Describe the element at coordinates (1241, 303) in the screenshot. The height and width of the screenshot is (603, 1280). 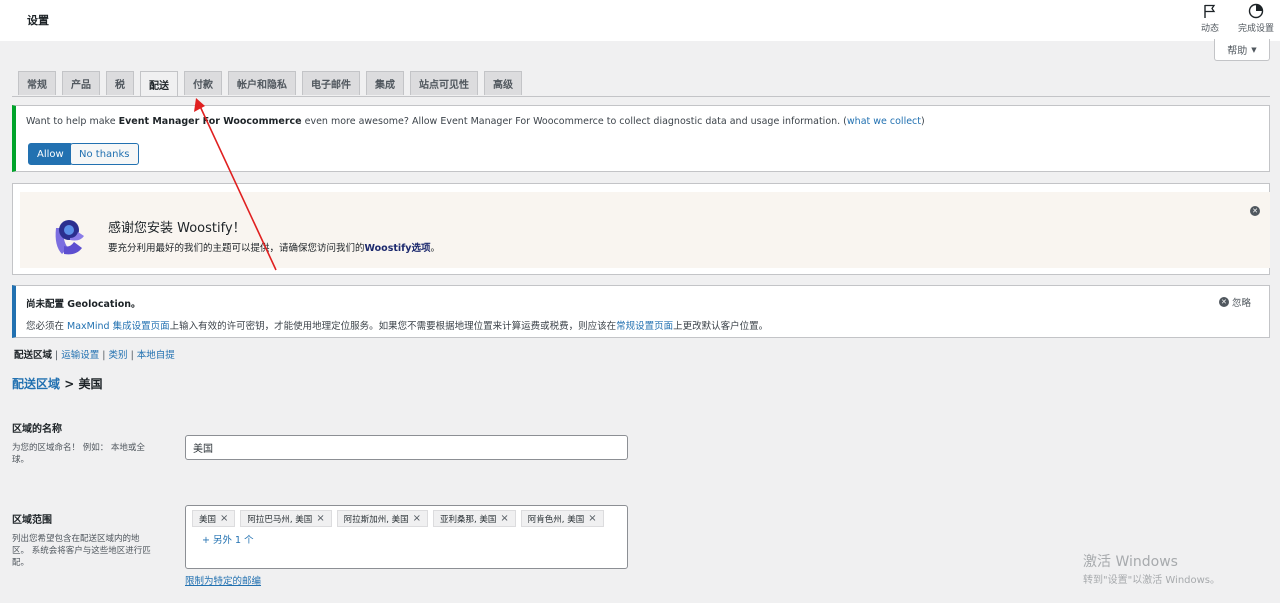
I see `dismiss-label: 忽略` at that location.